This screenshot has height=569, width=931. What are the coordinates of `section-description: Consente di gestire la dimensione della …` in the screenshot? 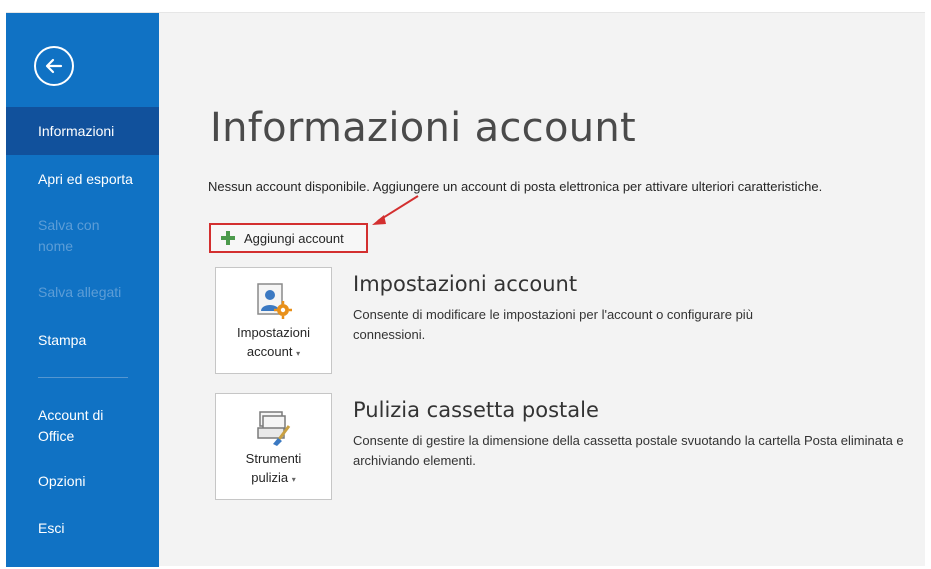 It's located at (628, 450).